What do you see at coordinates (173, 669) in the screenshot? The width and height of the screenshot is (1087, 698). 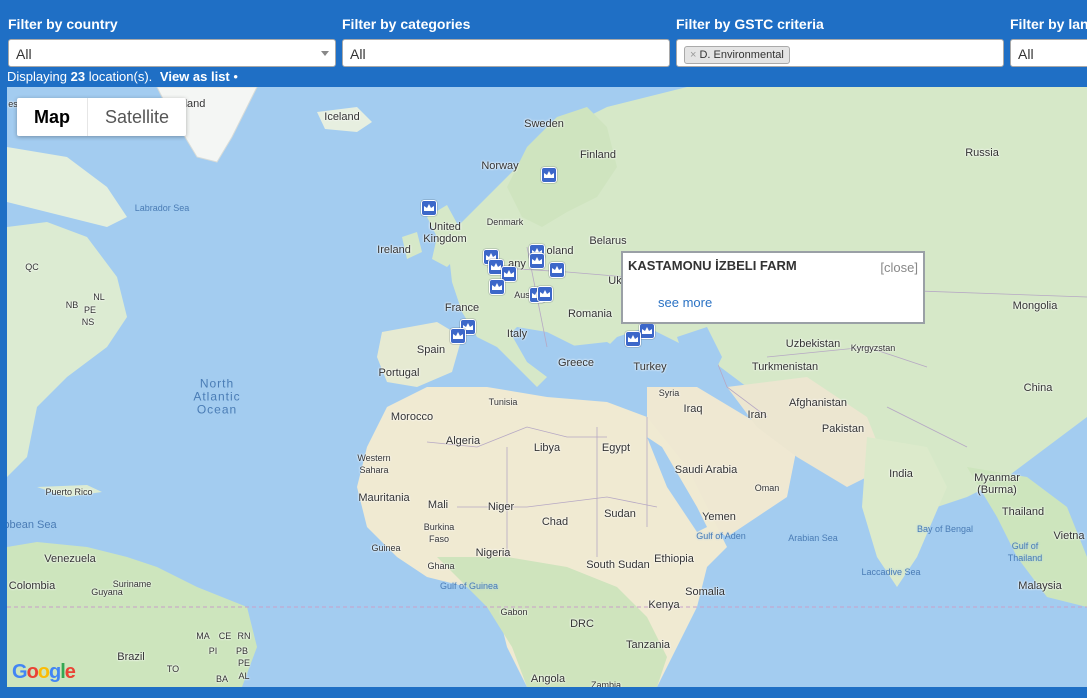 I see `label-to: TO` at bounding box center [173, 669].